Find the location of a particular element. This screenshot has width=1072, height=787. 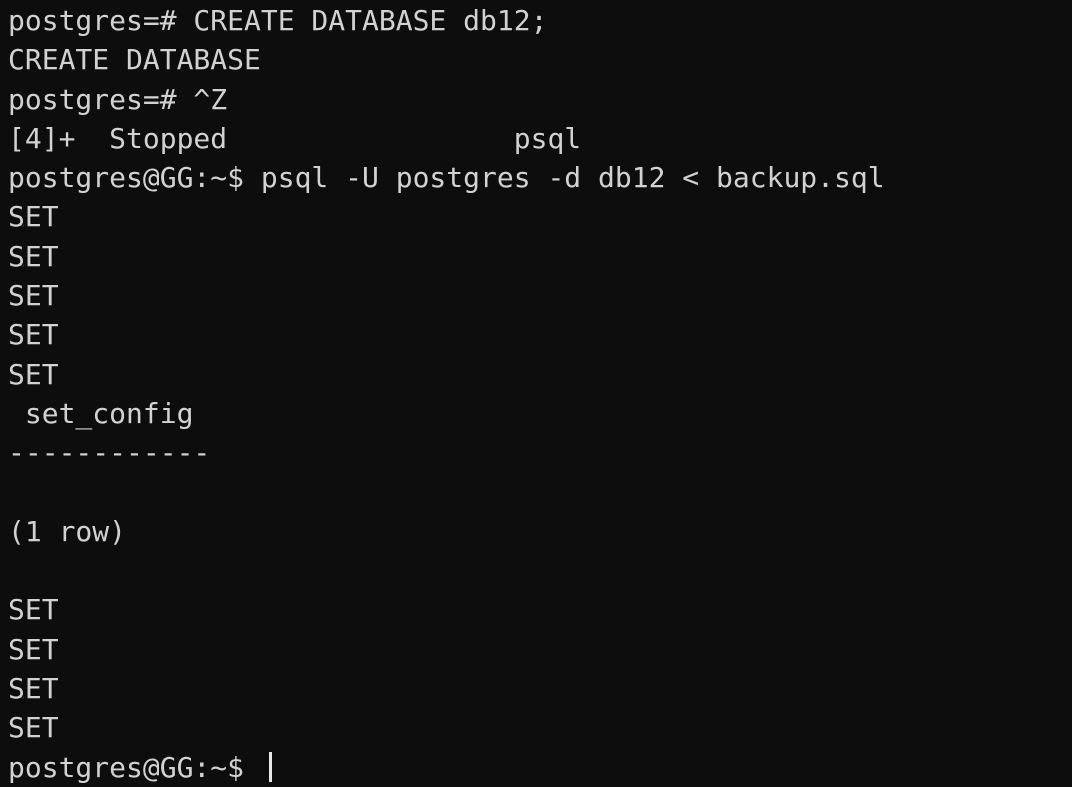

shell-prompt-text: postgres@GG:~$ is located at coordinates (134, 767).